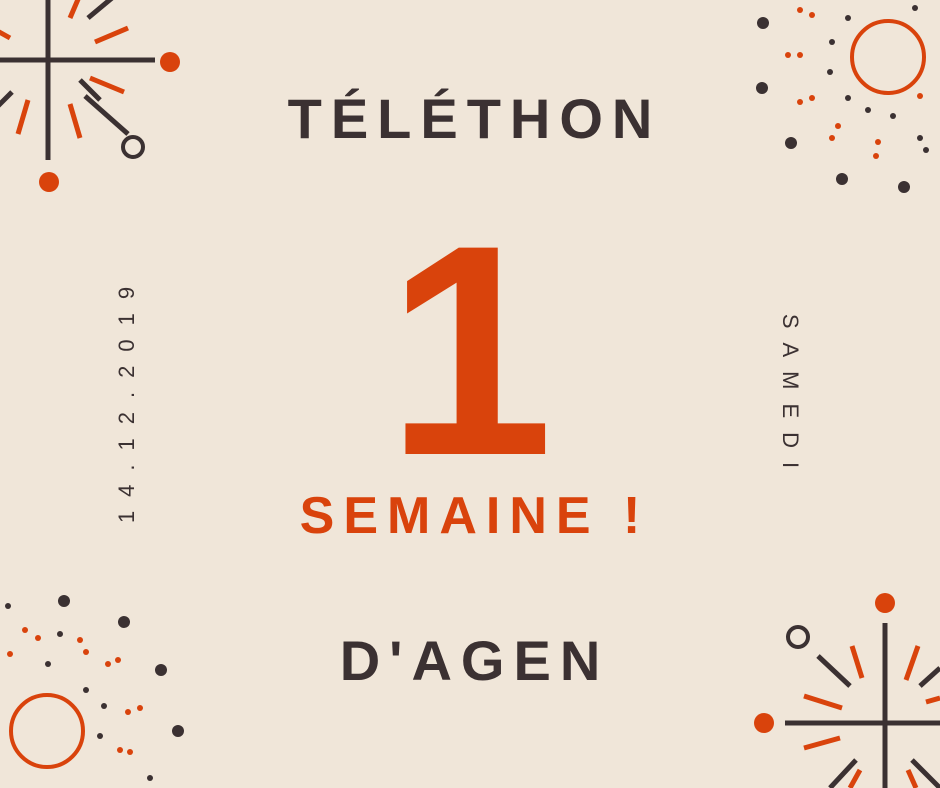  I want to click on event-day: SAMEDI, so click(790, 398).